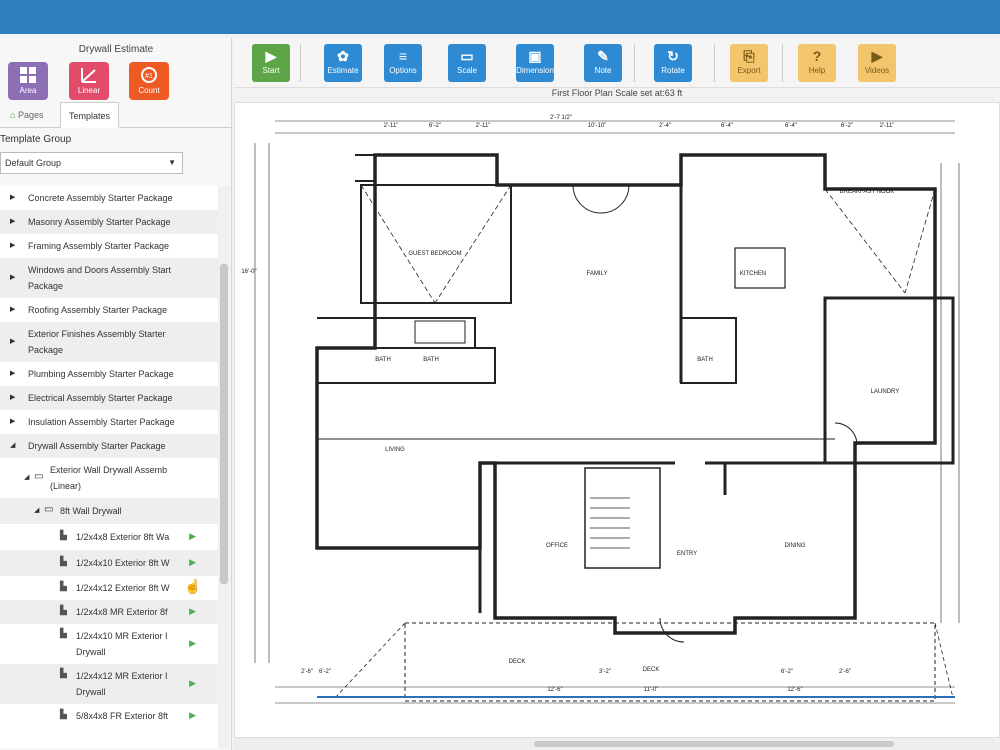 The image size is (1000, 750). I want to click on template-folder: ◢ ▭ 8ft Wall Drywall, so click(109, 511).